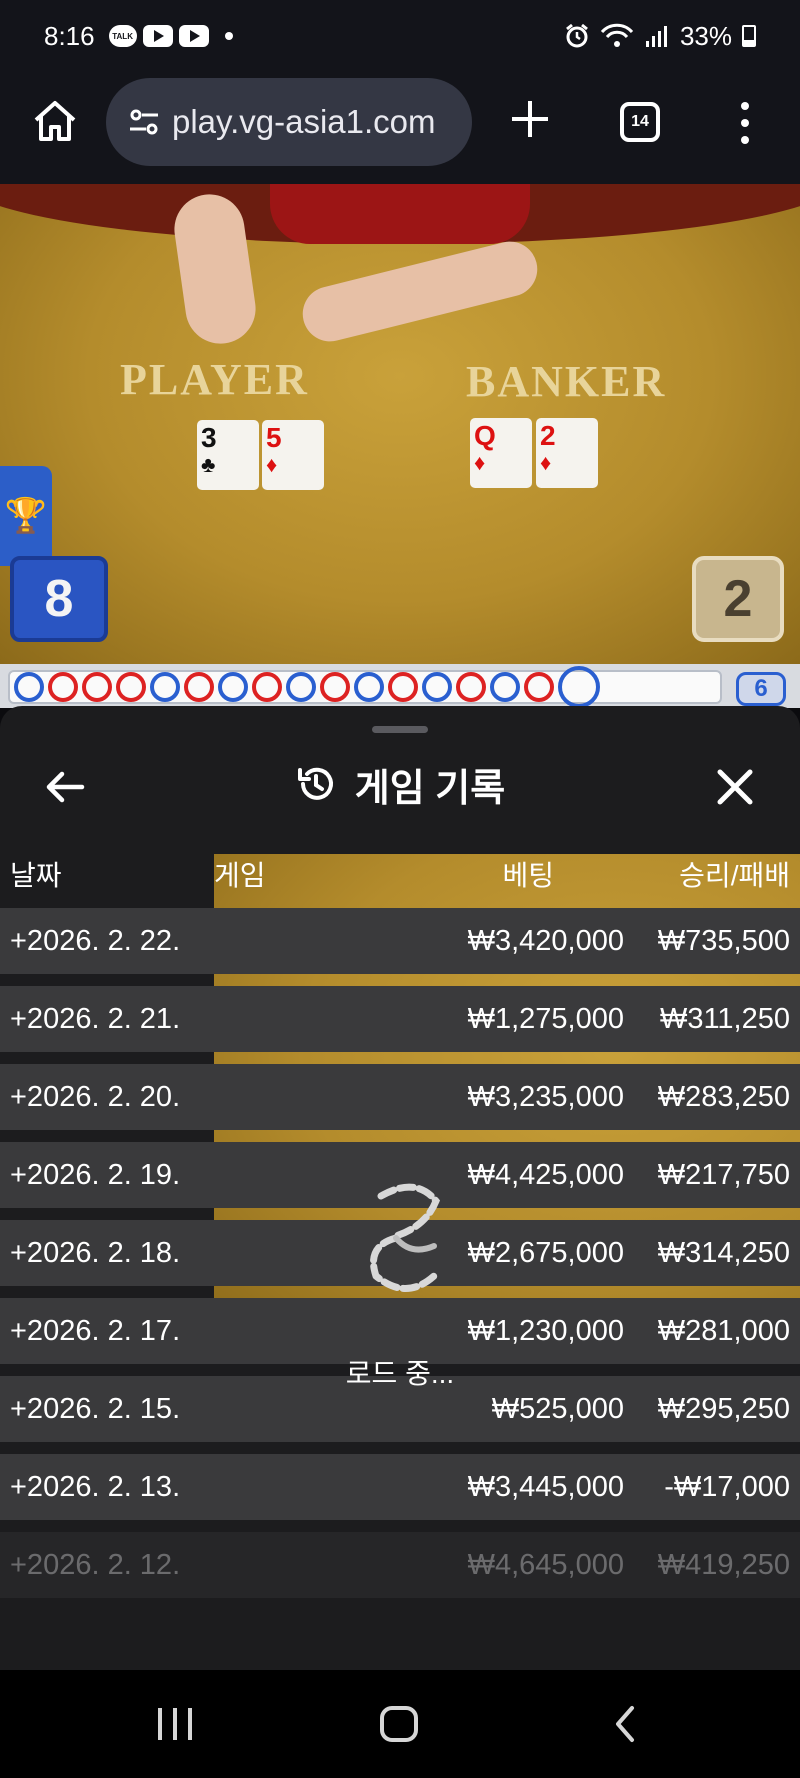  Describe the element at coordinates (95, 941) in the screenshot. I see `row-date: +2026. 2. 22.` at that location.